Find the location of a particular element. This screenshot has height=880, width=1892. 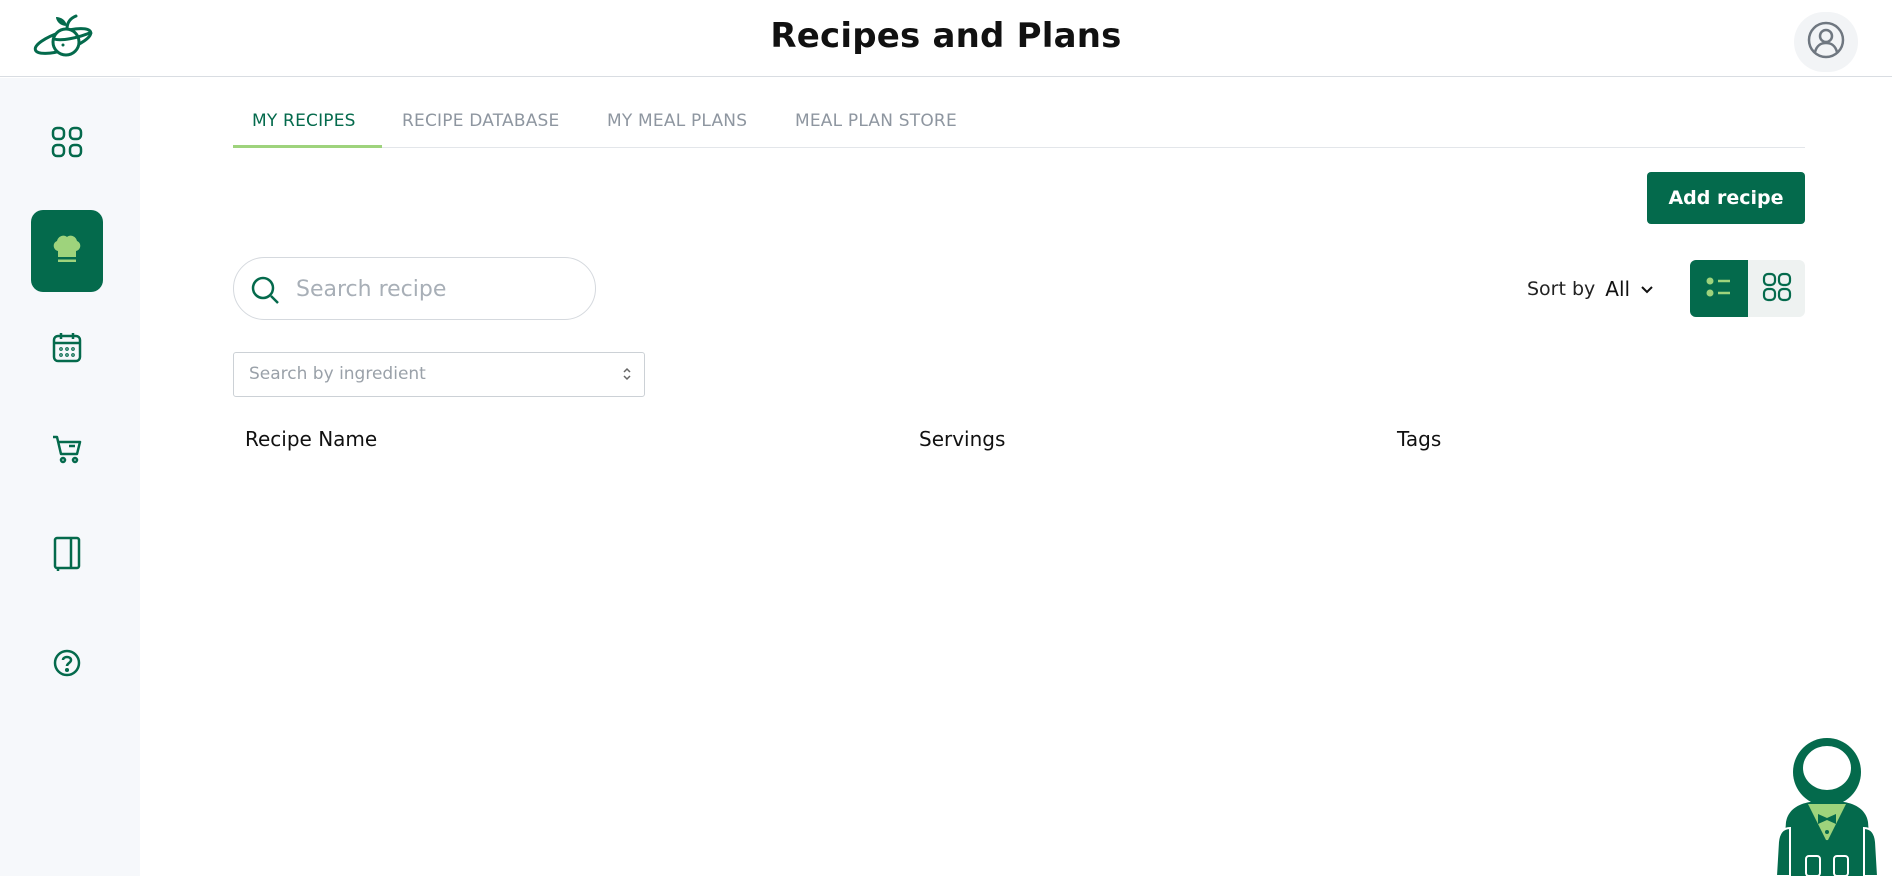

search-recipe-box is located at coordinates (414, 288).